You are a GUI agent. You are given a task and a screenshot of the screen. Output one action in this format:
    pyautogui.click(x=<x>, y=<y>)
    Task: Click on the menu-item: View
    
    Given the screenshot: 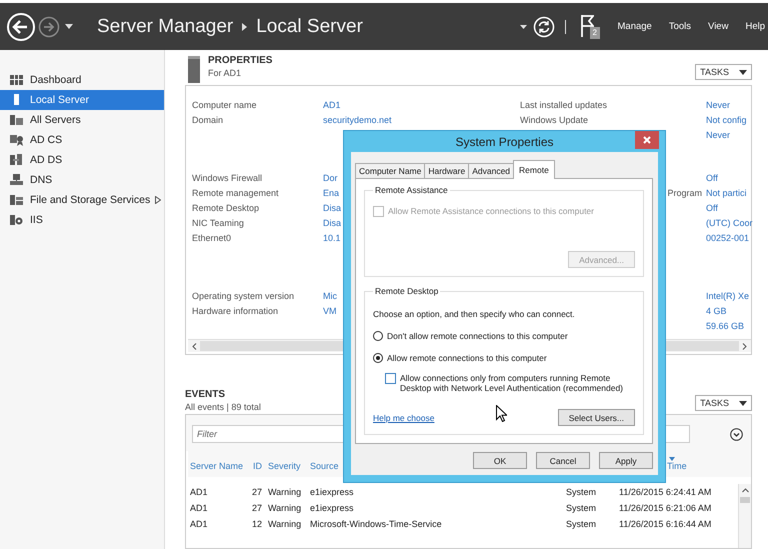 What is the action you would take?
    pyautogui.click(x=718, y=26)
    